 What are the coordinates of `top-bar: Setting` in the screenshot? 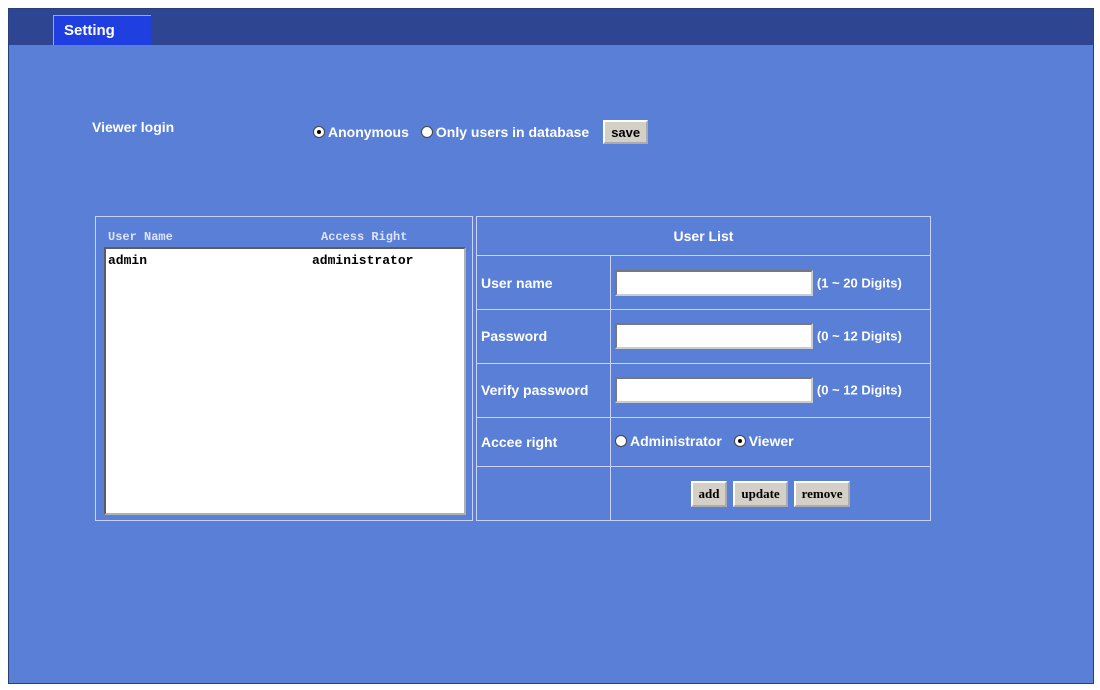 It's located at (551, 27).